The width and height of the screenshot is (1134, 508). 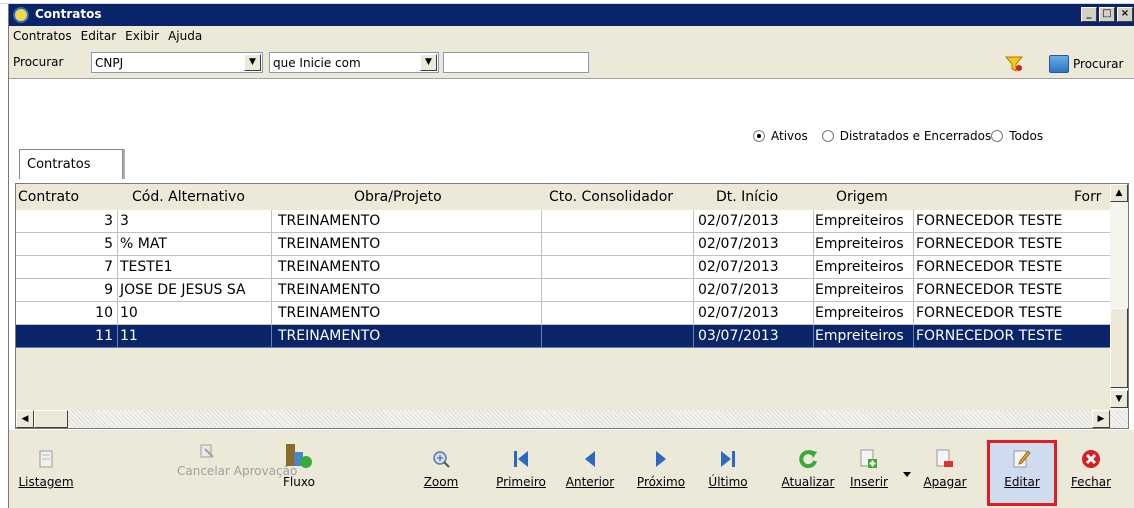 What do you see at coordinates (661, 459) in the screenshot?
I see `next-record-icon` at bounding box center [661, 459].